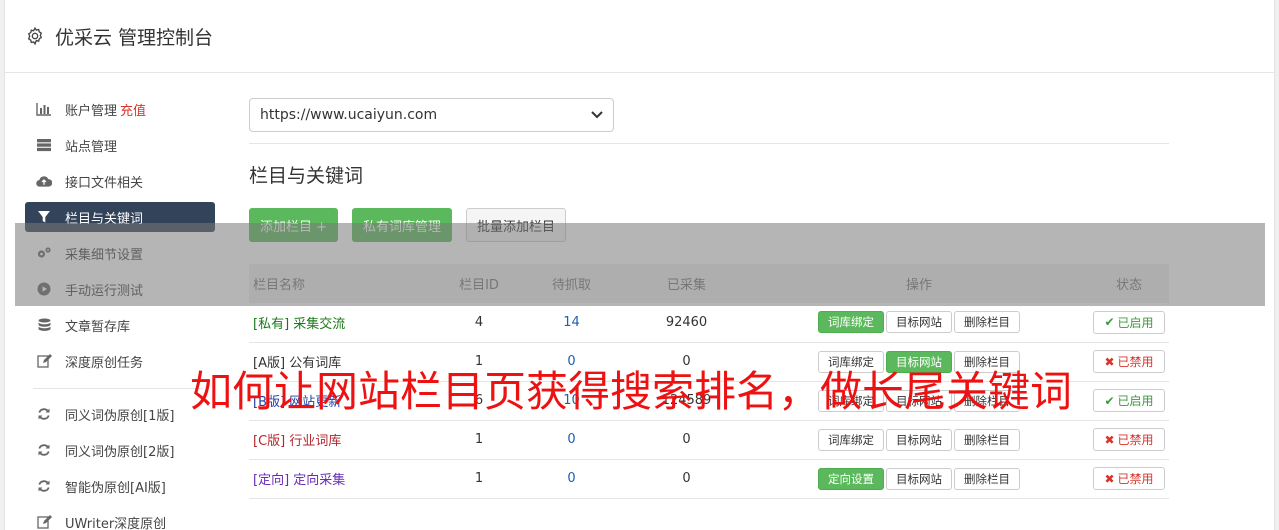 Image resolution: width=1279 pixels, height=530 pixels. Describe the element at coordinates (402, 225) in the screenshot. I see `private-lexicon-button: 私有词库管理` at that location.